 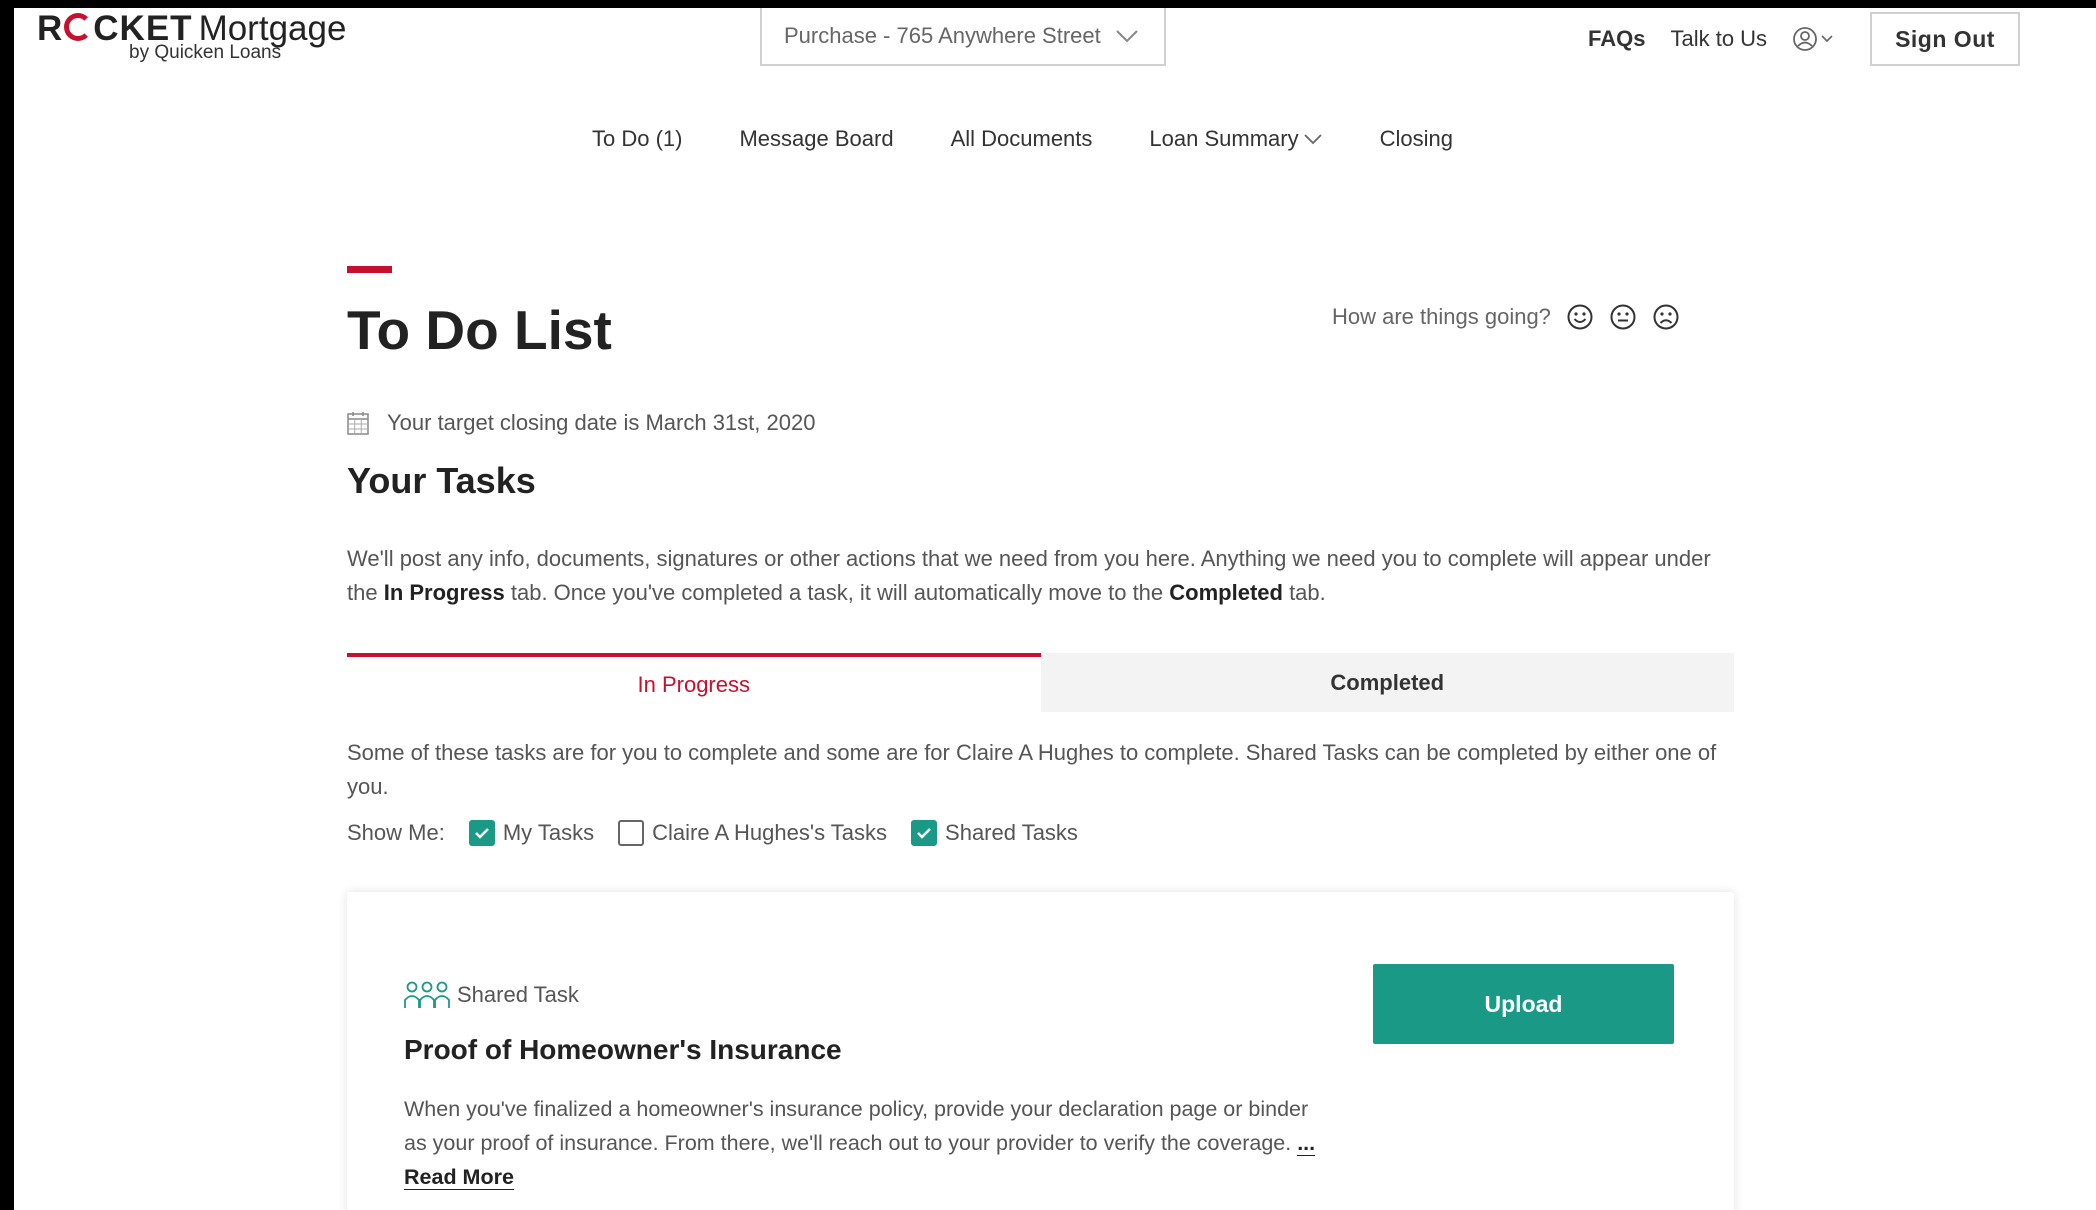 I want to click on nav-item-all-documents: All Documents, so click(x=1022, y=139).